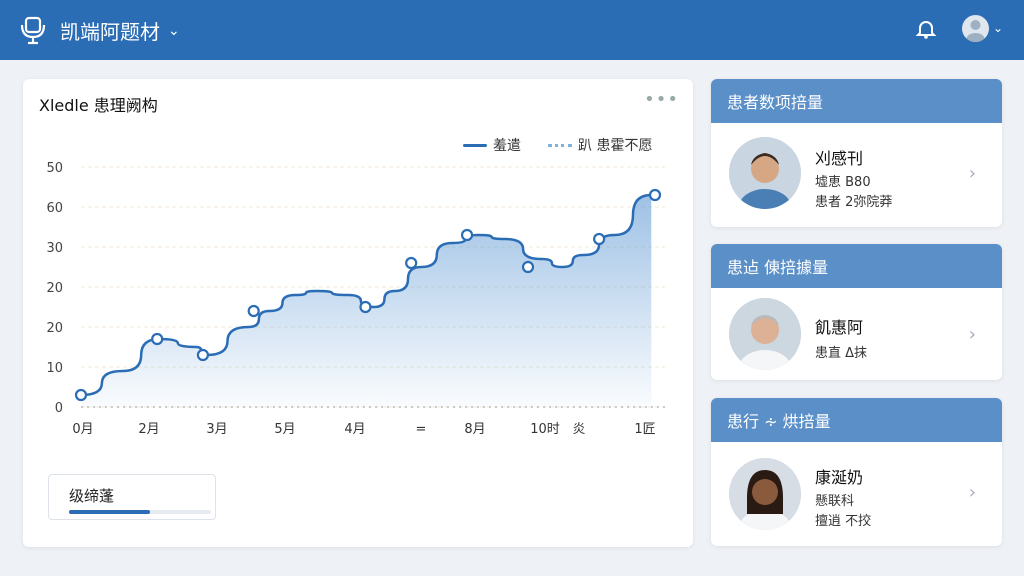 This screenshot has width=1024, height=576. I want to click on y-tick-label: 0, so click(59, 408).